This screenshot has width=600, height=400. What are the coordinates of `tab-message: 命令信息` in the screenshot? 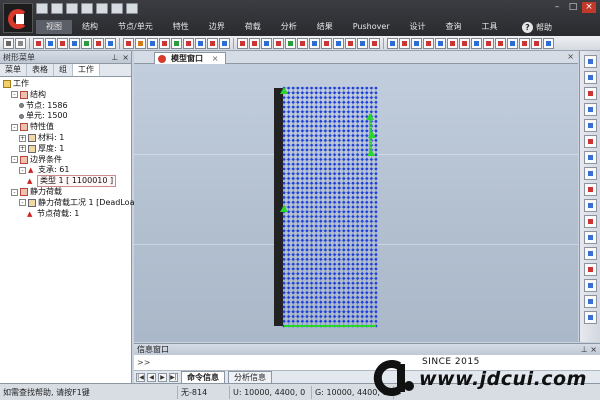 It's located at (203, 377).